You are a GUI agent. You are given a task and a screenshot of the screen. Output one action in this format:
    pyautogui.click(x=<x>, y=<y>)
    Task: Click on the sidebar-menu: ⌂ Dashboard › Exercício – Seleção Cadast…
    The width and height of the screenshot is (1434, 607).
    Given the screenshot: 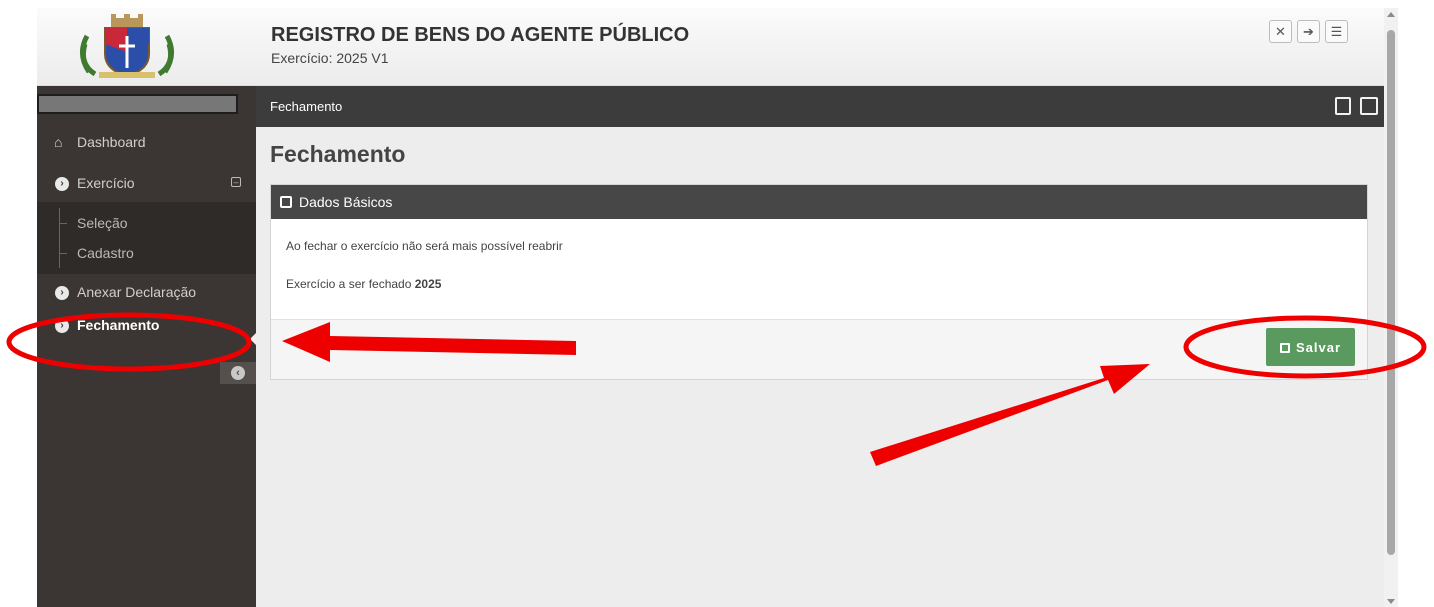 What is the action you would take?
    pyautogui.click(x=146, y=238)
    